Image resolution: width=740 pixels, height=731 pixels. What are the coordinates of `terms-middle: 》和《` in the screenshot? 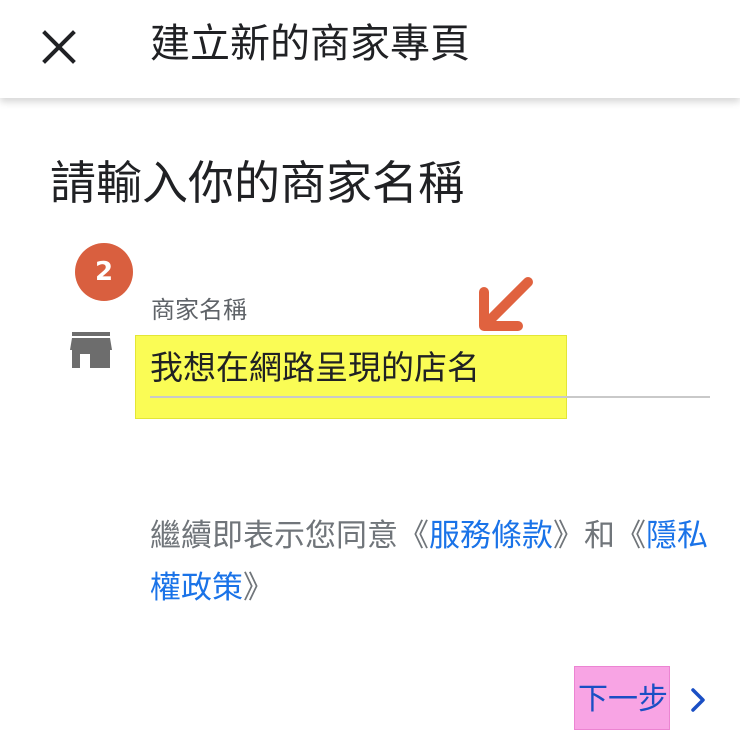 It's located at (599, 536).